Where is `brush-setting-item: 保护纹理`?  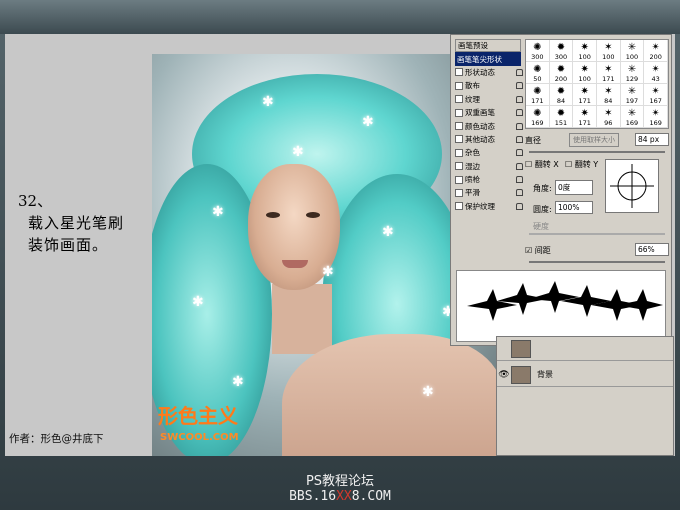
brush-setting-item: 保护纹理 is located at coordinates (489, 206).